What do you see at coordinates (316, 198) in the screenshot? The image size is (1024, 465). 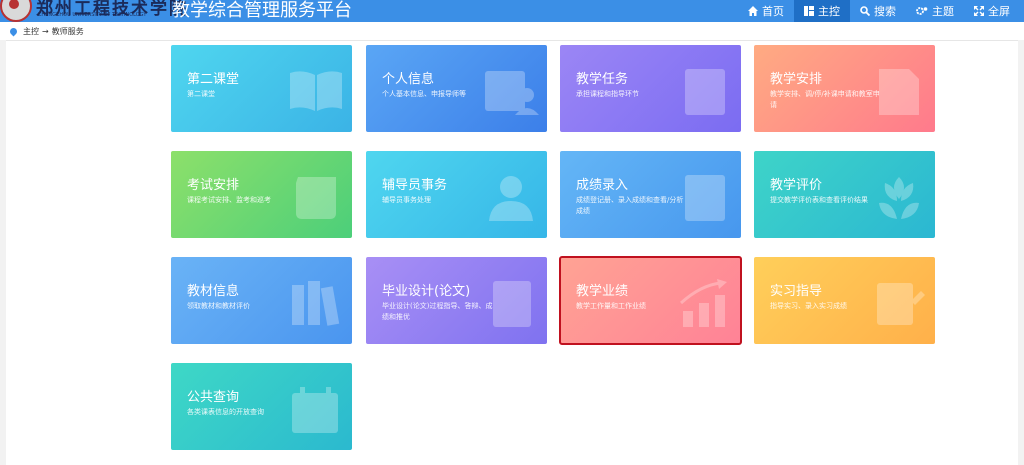 I see `scroll-icon` at bounding box center [316, 198].